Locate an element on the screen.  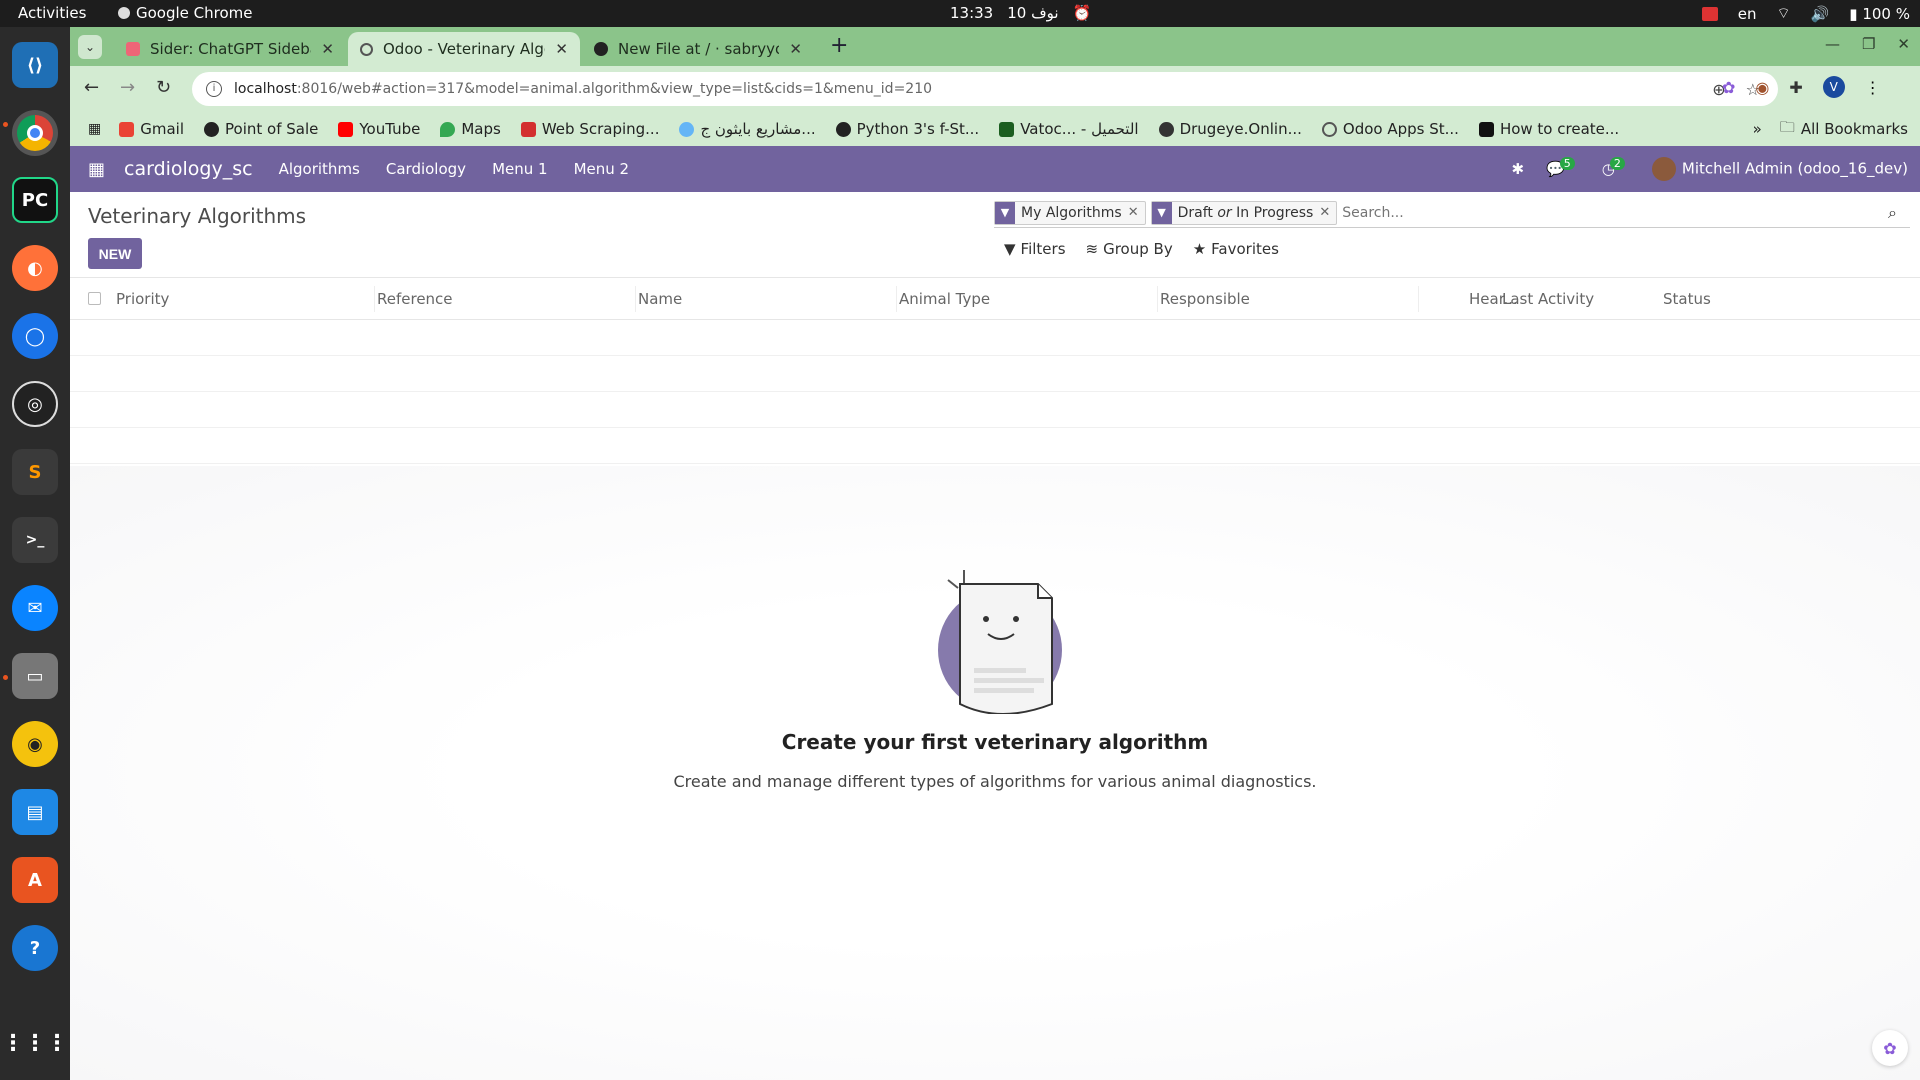
reload-icon: ↻ is located at coordinates (163, 87).